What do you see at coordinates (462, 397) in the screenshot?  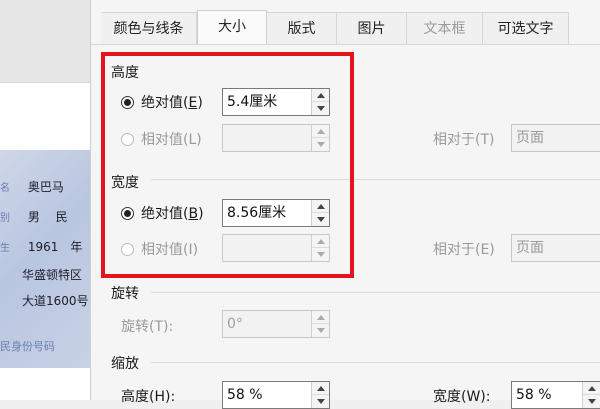 I see `scale-width-label: 宽度(W):` at bounding box center [462, 397].